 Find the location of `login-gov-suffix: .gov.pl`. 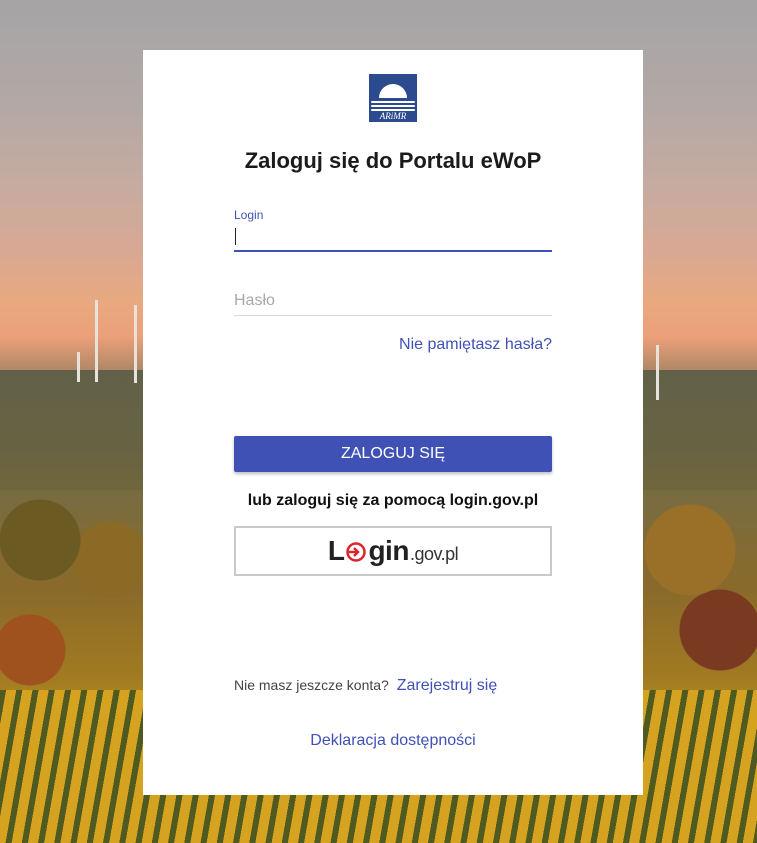

login-gov-suffix: .gov.pl is located at coordinates (434, 554).